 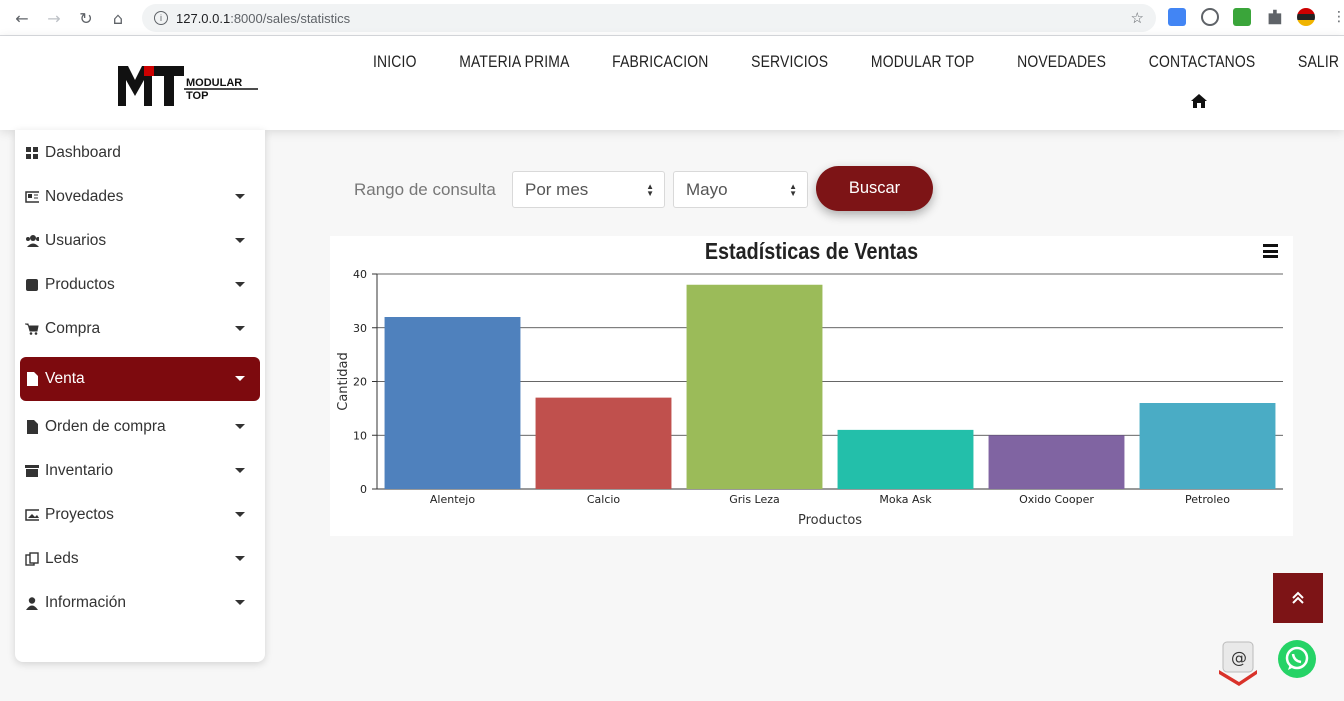 I want to click on sidebar-item-productos: Productos, so click(x=140, y=285).